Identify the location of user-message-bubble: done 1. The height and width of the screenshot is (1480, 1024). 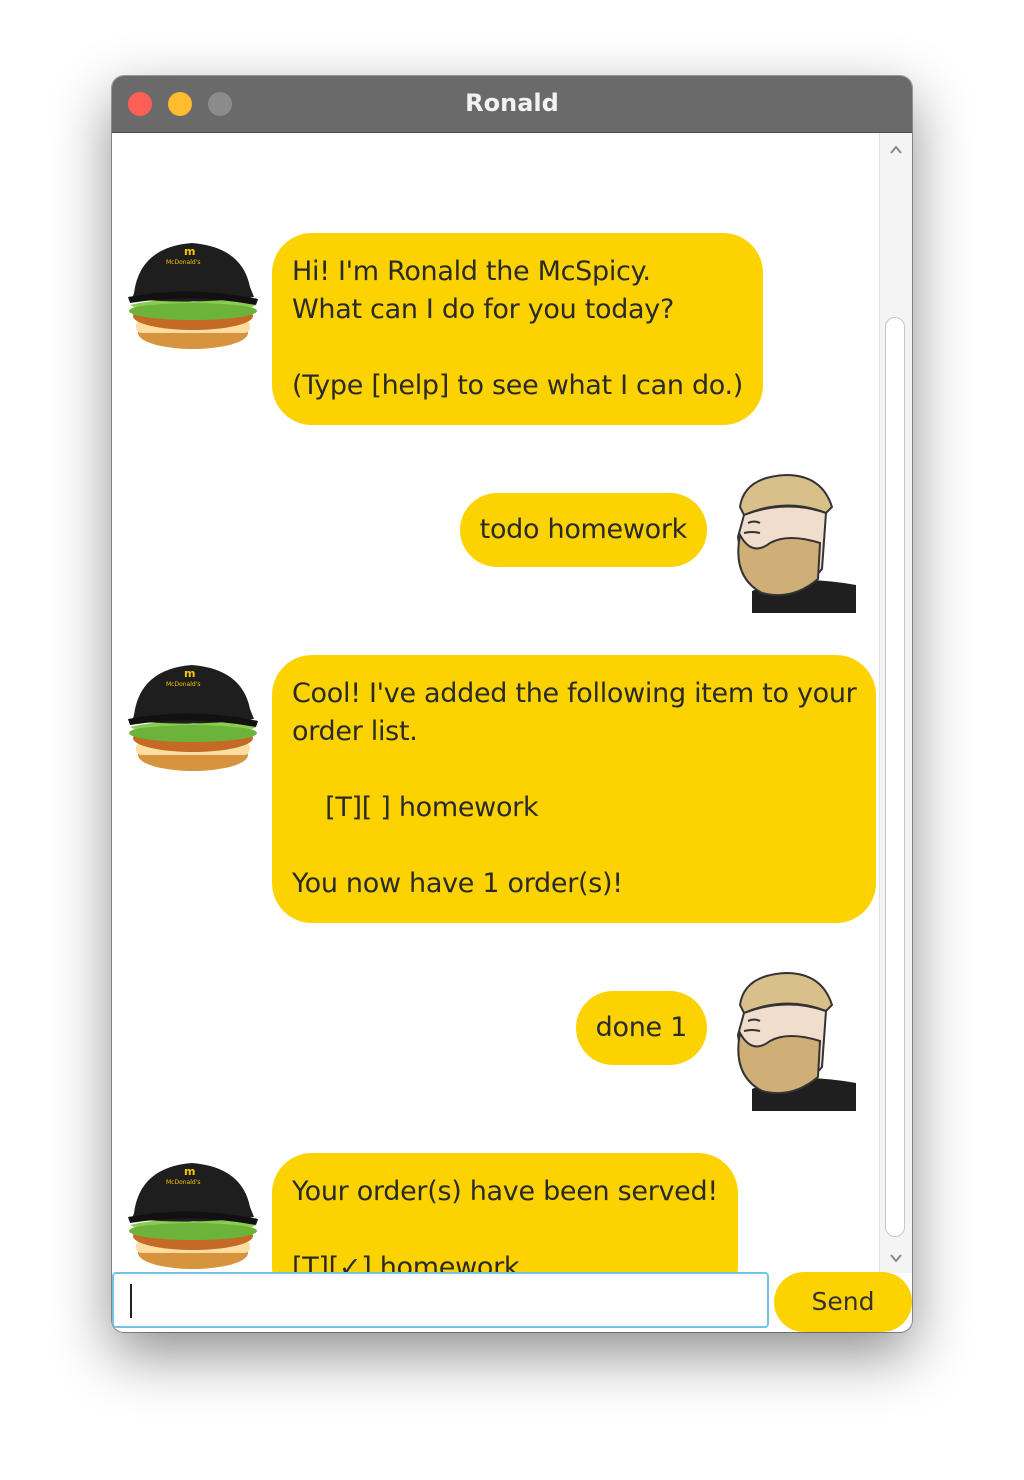
(641, 1028).